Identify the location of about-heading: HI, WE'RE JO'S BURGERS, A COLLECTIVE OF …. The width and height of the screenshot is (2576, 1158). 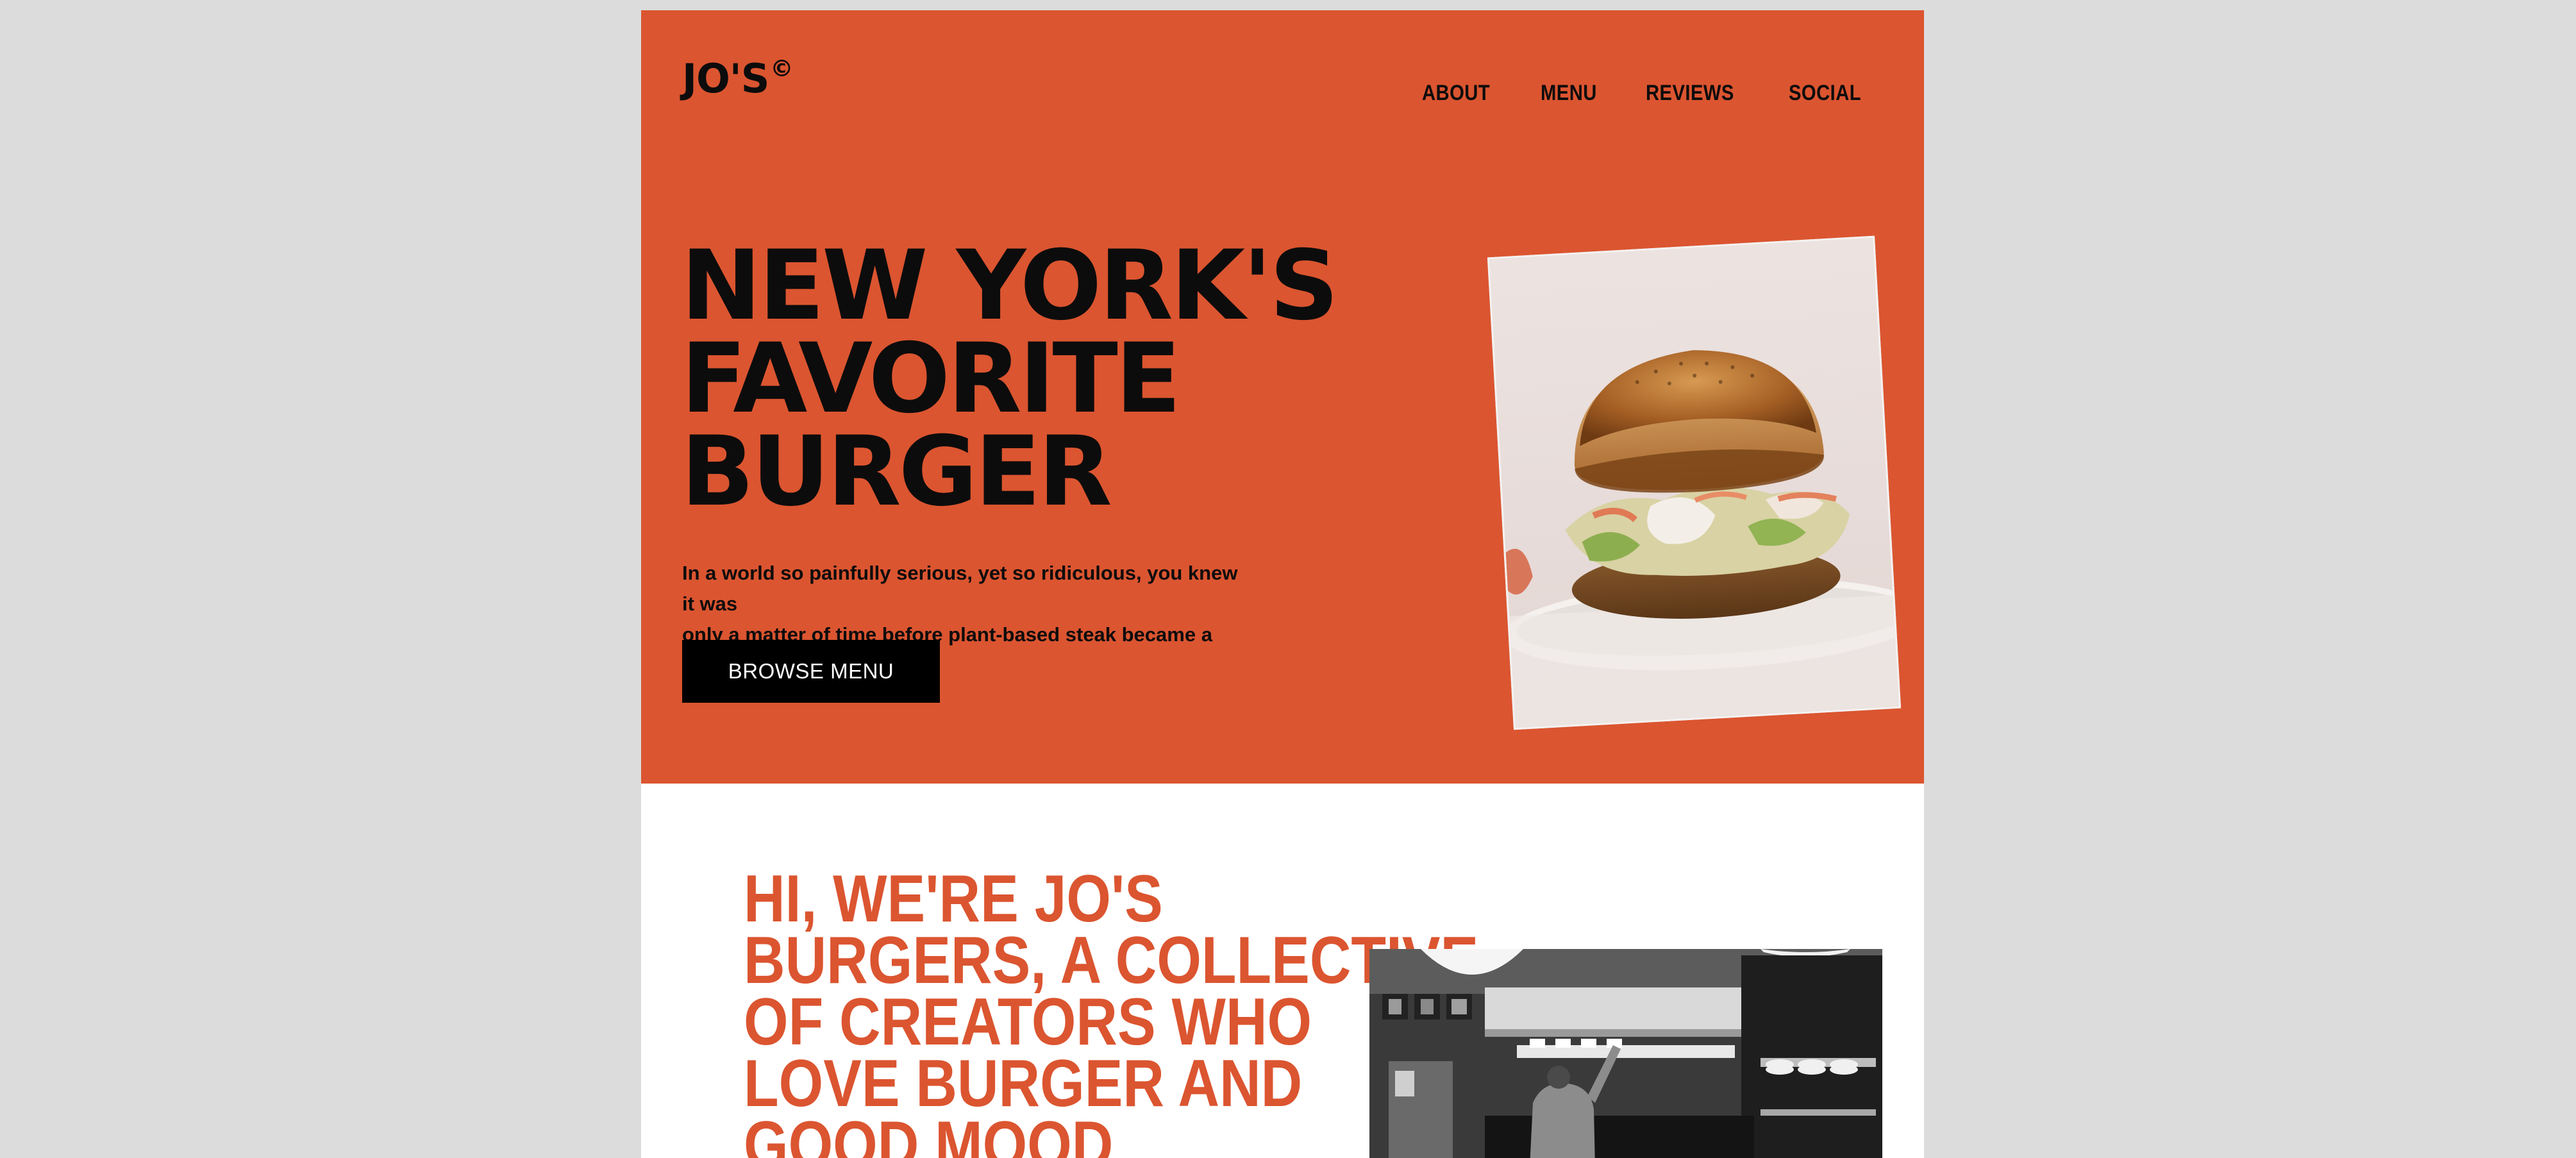
(1111, 1010).